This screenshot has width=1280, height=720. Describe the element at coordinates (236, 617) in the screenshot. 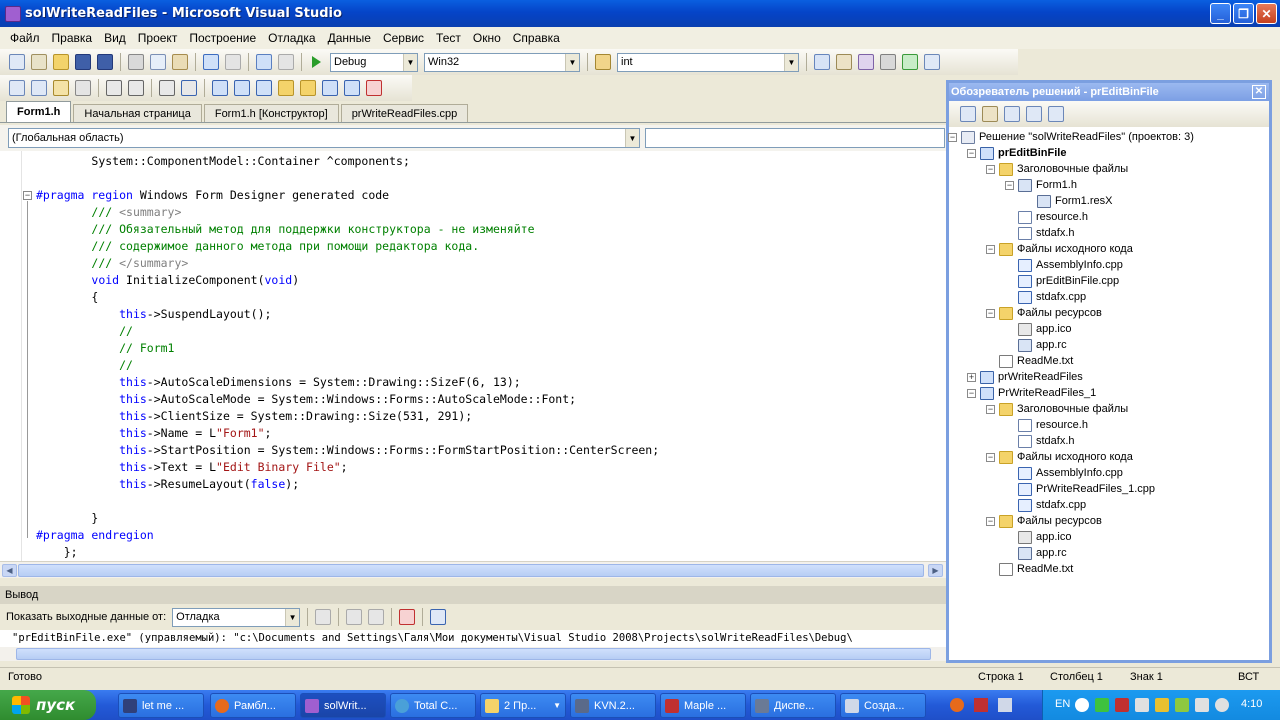

I see `output-source-select: Отладка ▼` at that location.